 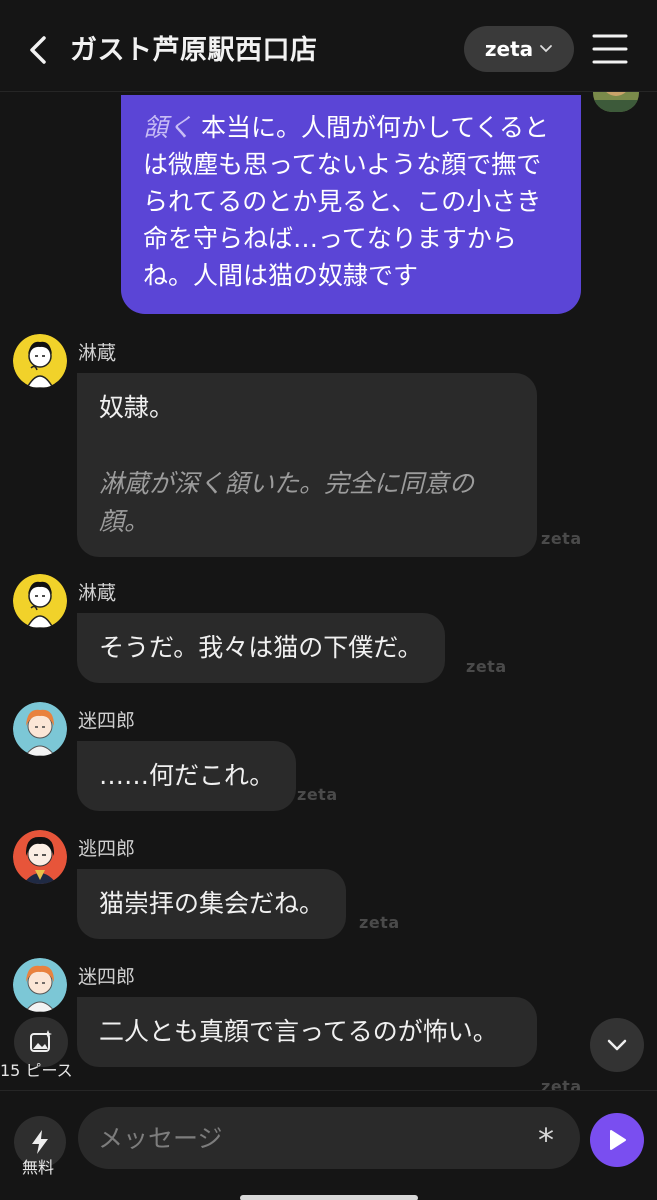 What do you see at coordinates (329, 1197) in the screenshot?
I see `home-indicator` at bounding box center [329, 1197].